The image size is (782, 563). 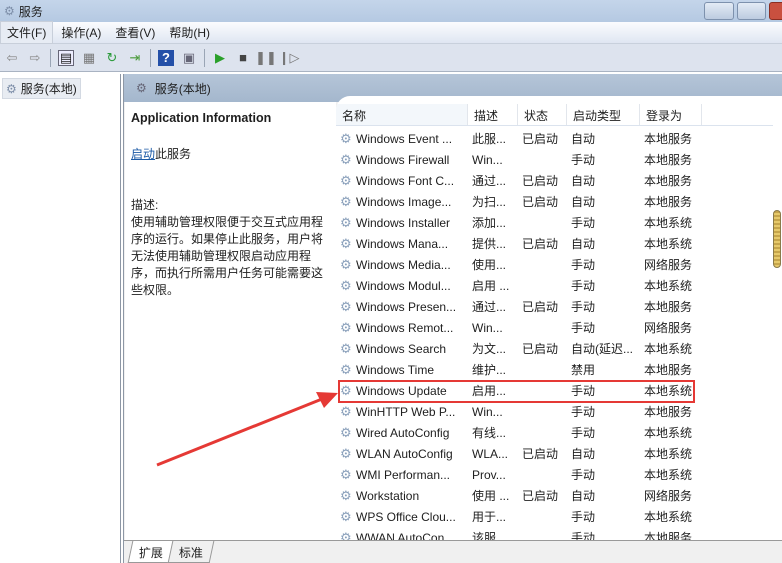 What do you see at coordinates (560, 411) in the screenshot?
I see `service-row: ⚙ WinHTTP Web P... Win... 手动 本地服务` at bounding box center [560, 411].